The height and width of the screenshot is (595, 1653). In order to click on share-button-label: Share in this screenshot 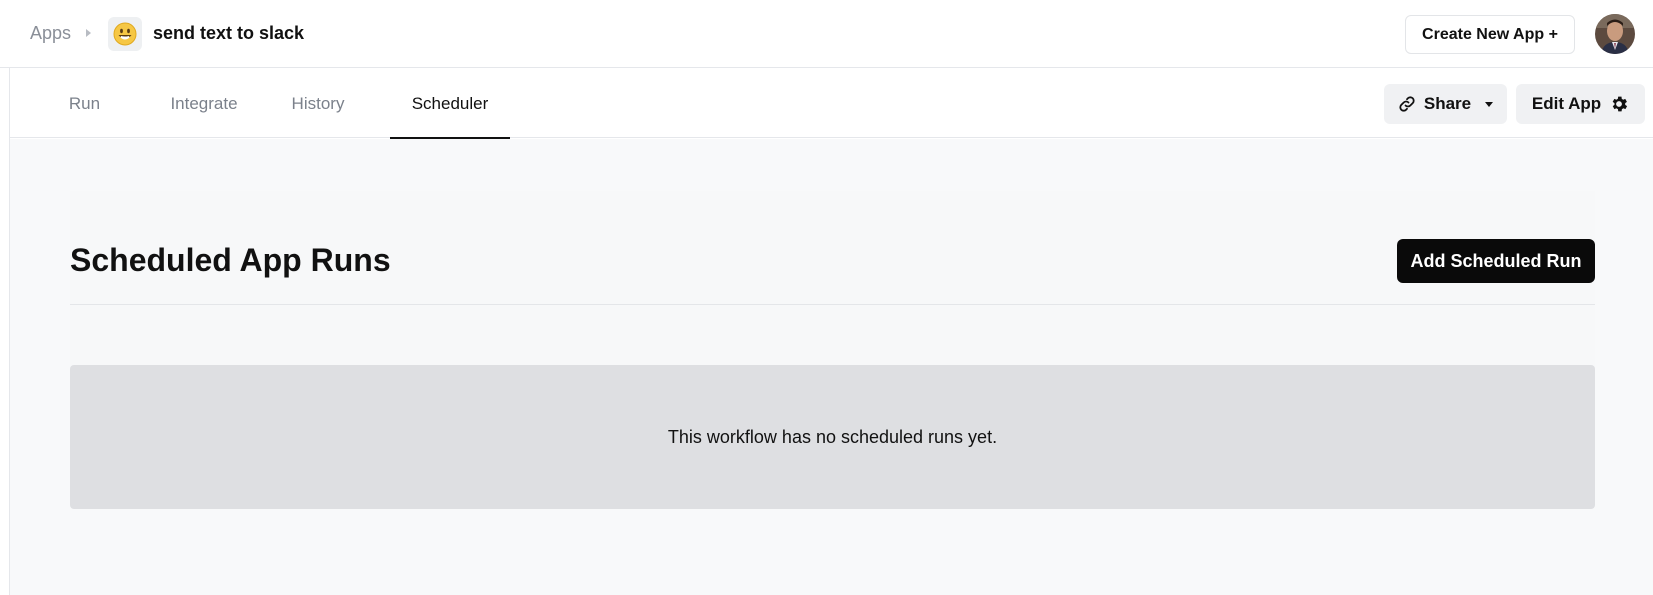, I will do `click(1447, 103)`.